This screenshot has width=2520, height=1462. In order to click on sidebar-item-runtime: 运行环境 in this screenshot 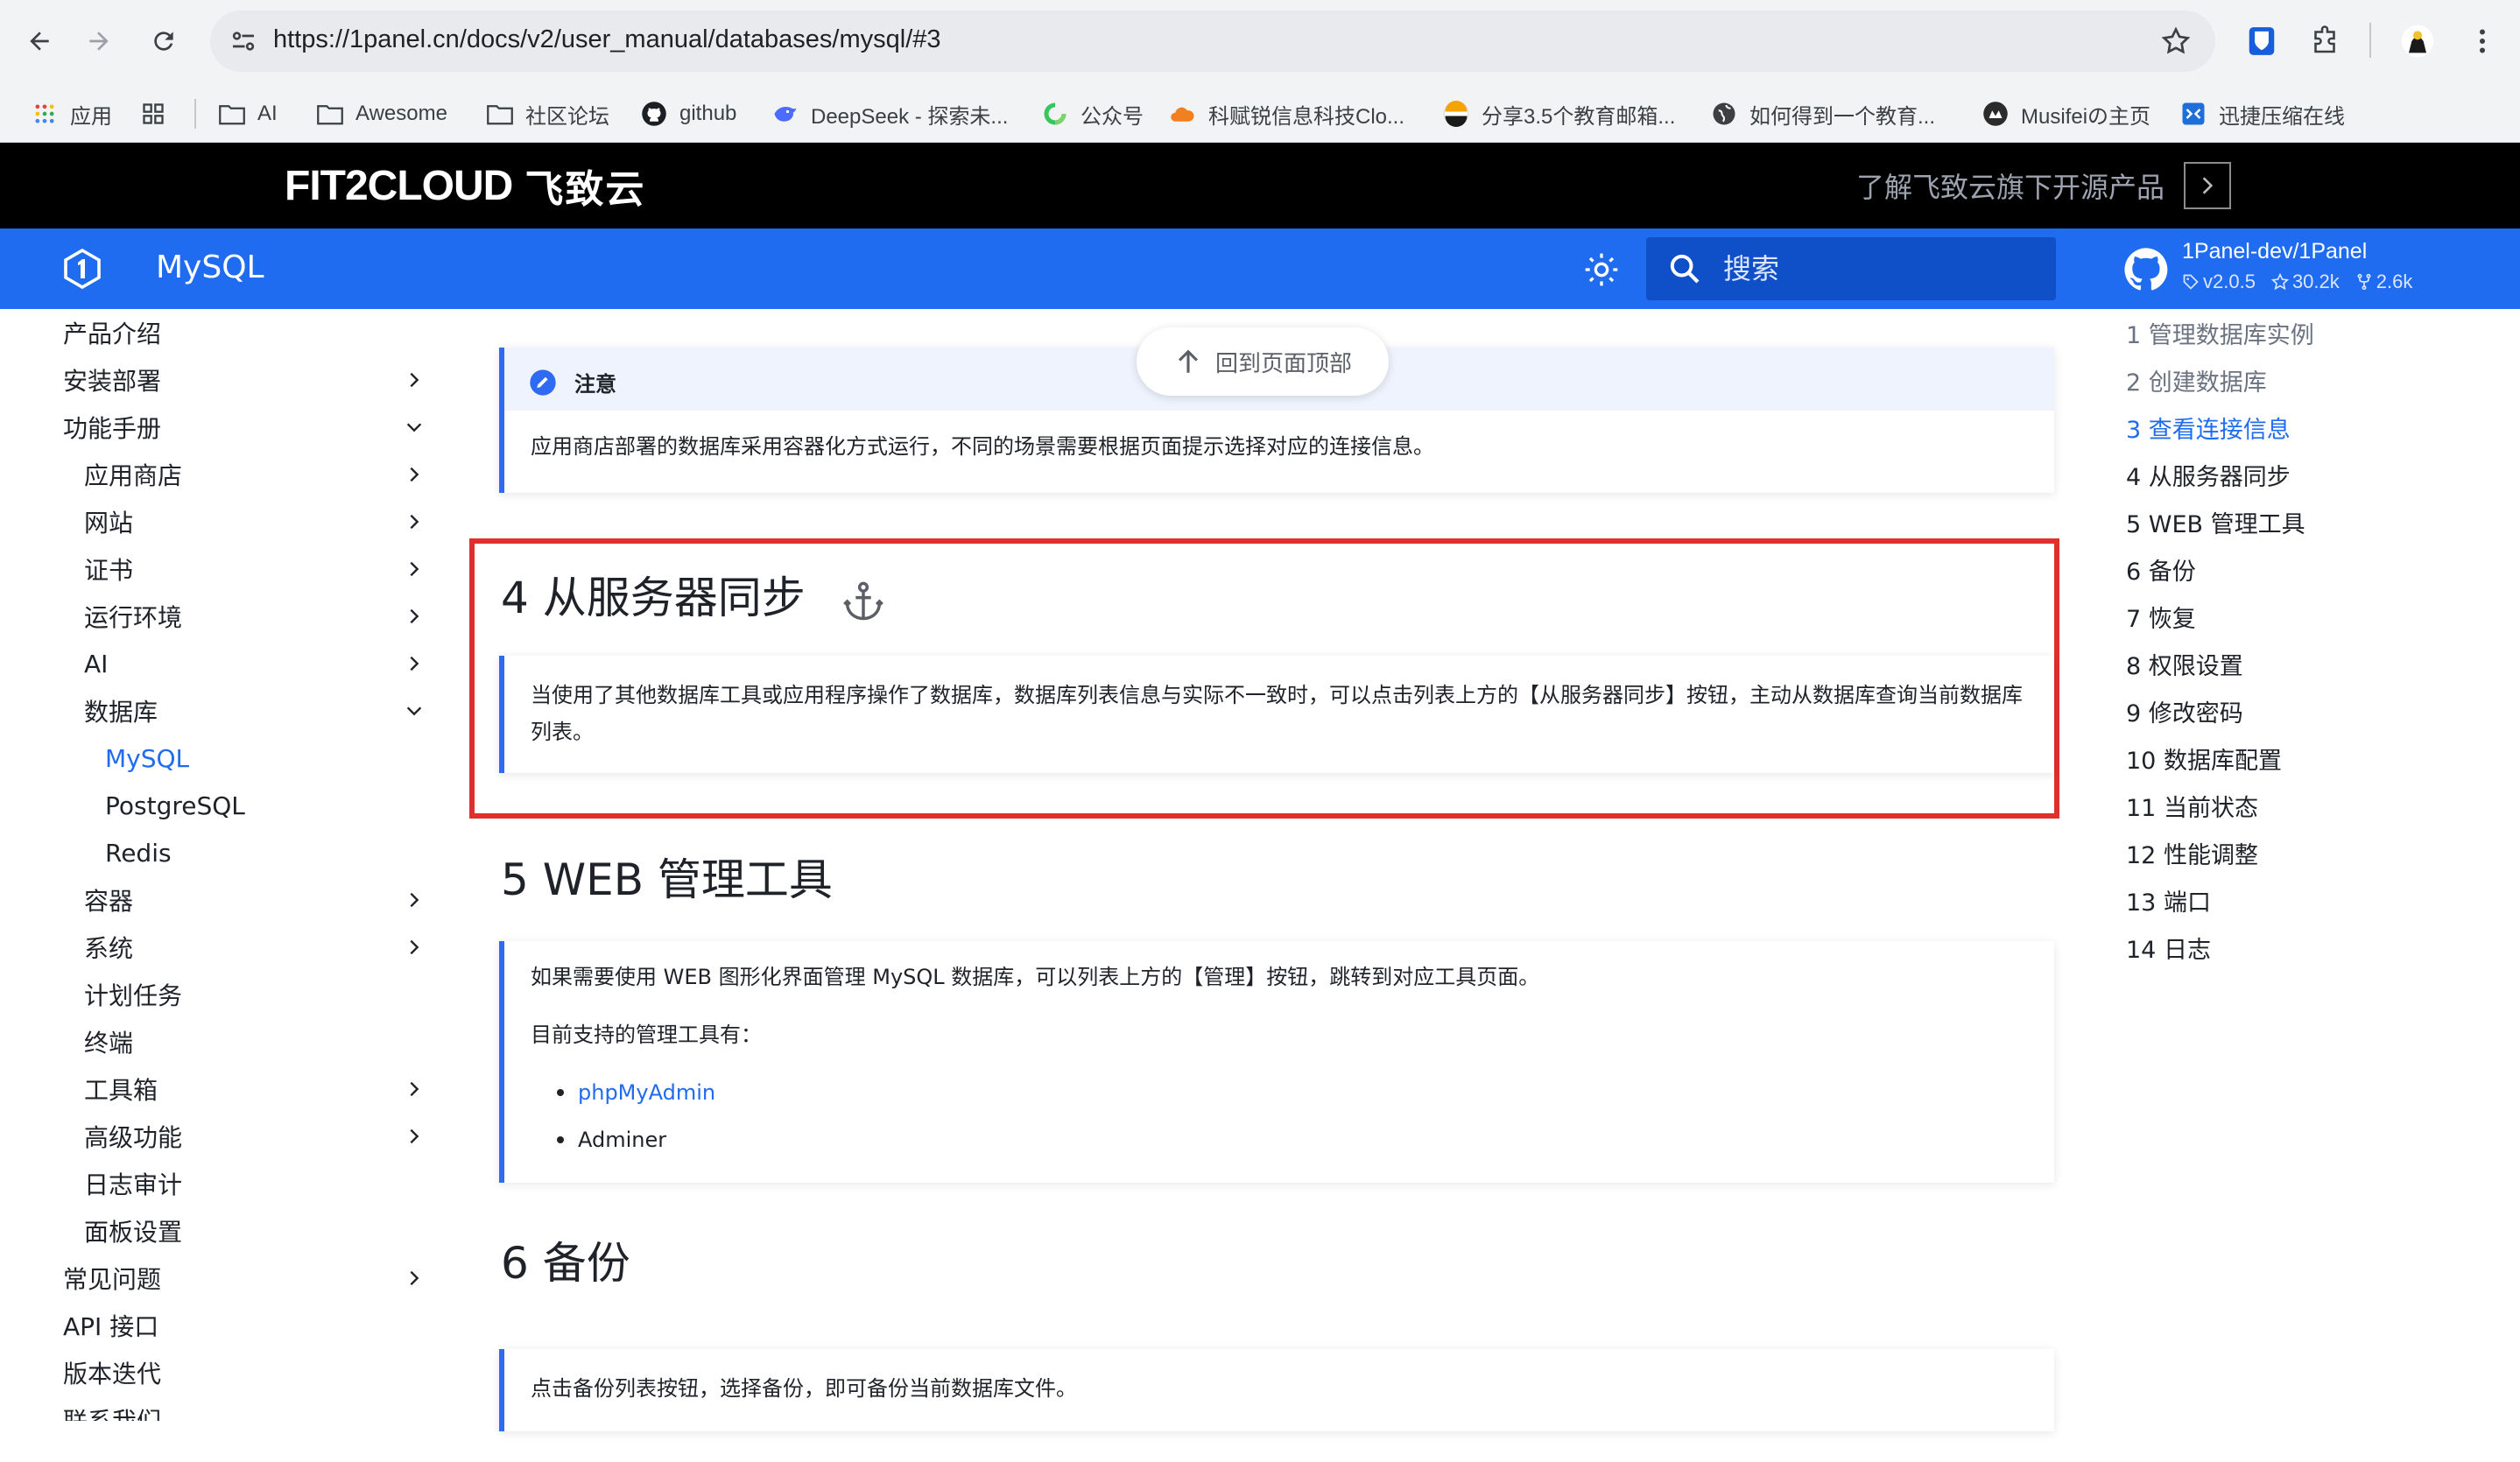, I will do `click(133, 616)`.